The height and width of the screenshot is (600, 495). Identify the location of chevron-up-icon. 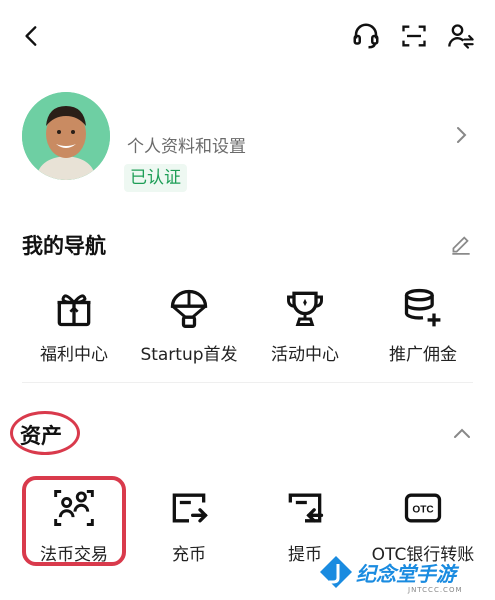
(462, 434).